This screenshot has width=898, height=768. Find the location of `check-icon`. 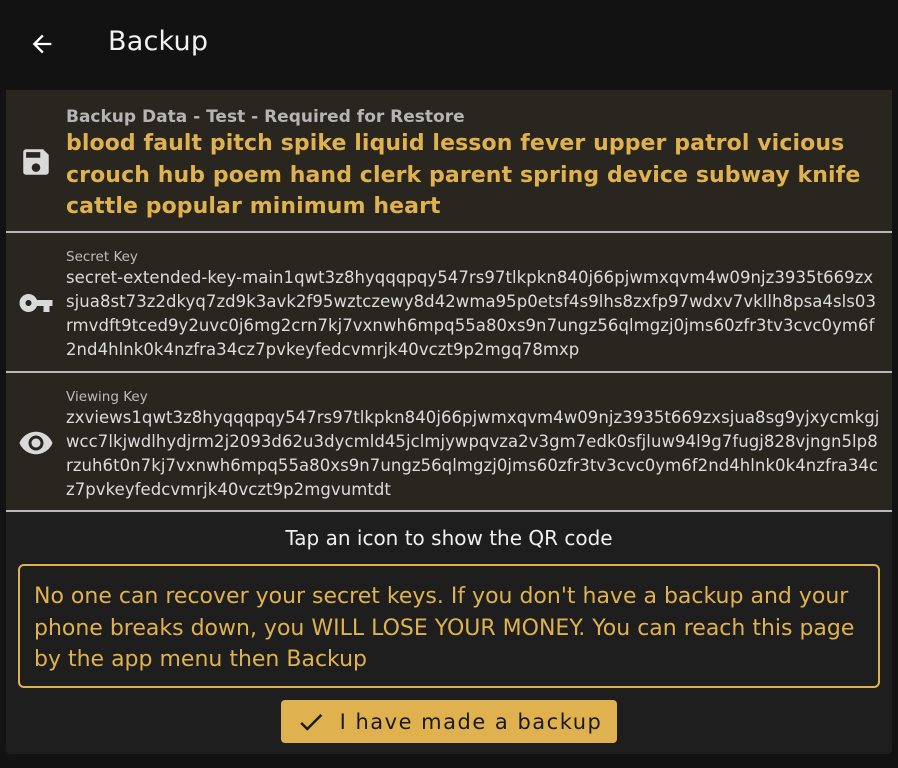

check-icon is located at coordinates (310, 722).